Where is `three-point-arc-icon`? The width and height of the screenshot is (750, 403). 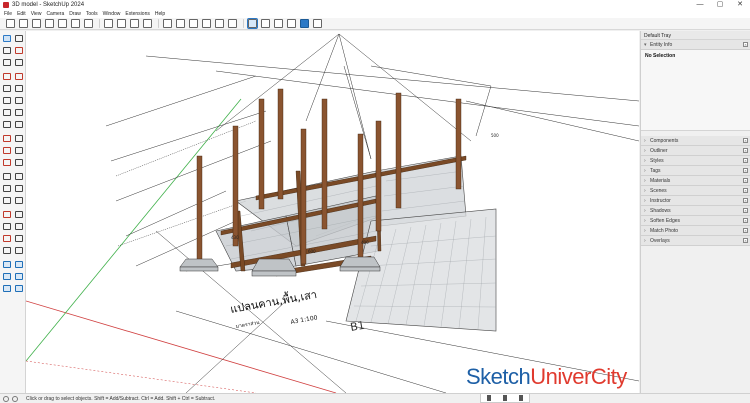 three-point-arc-icon is located at coordinates (19, 124).